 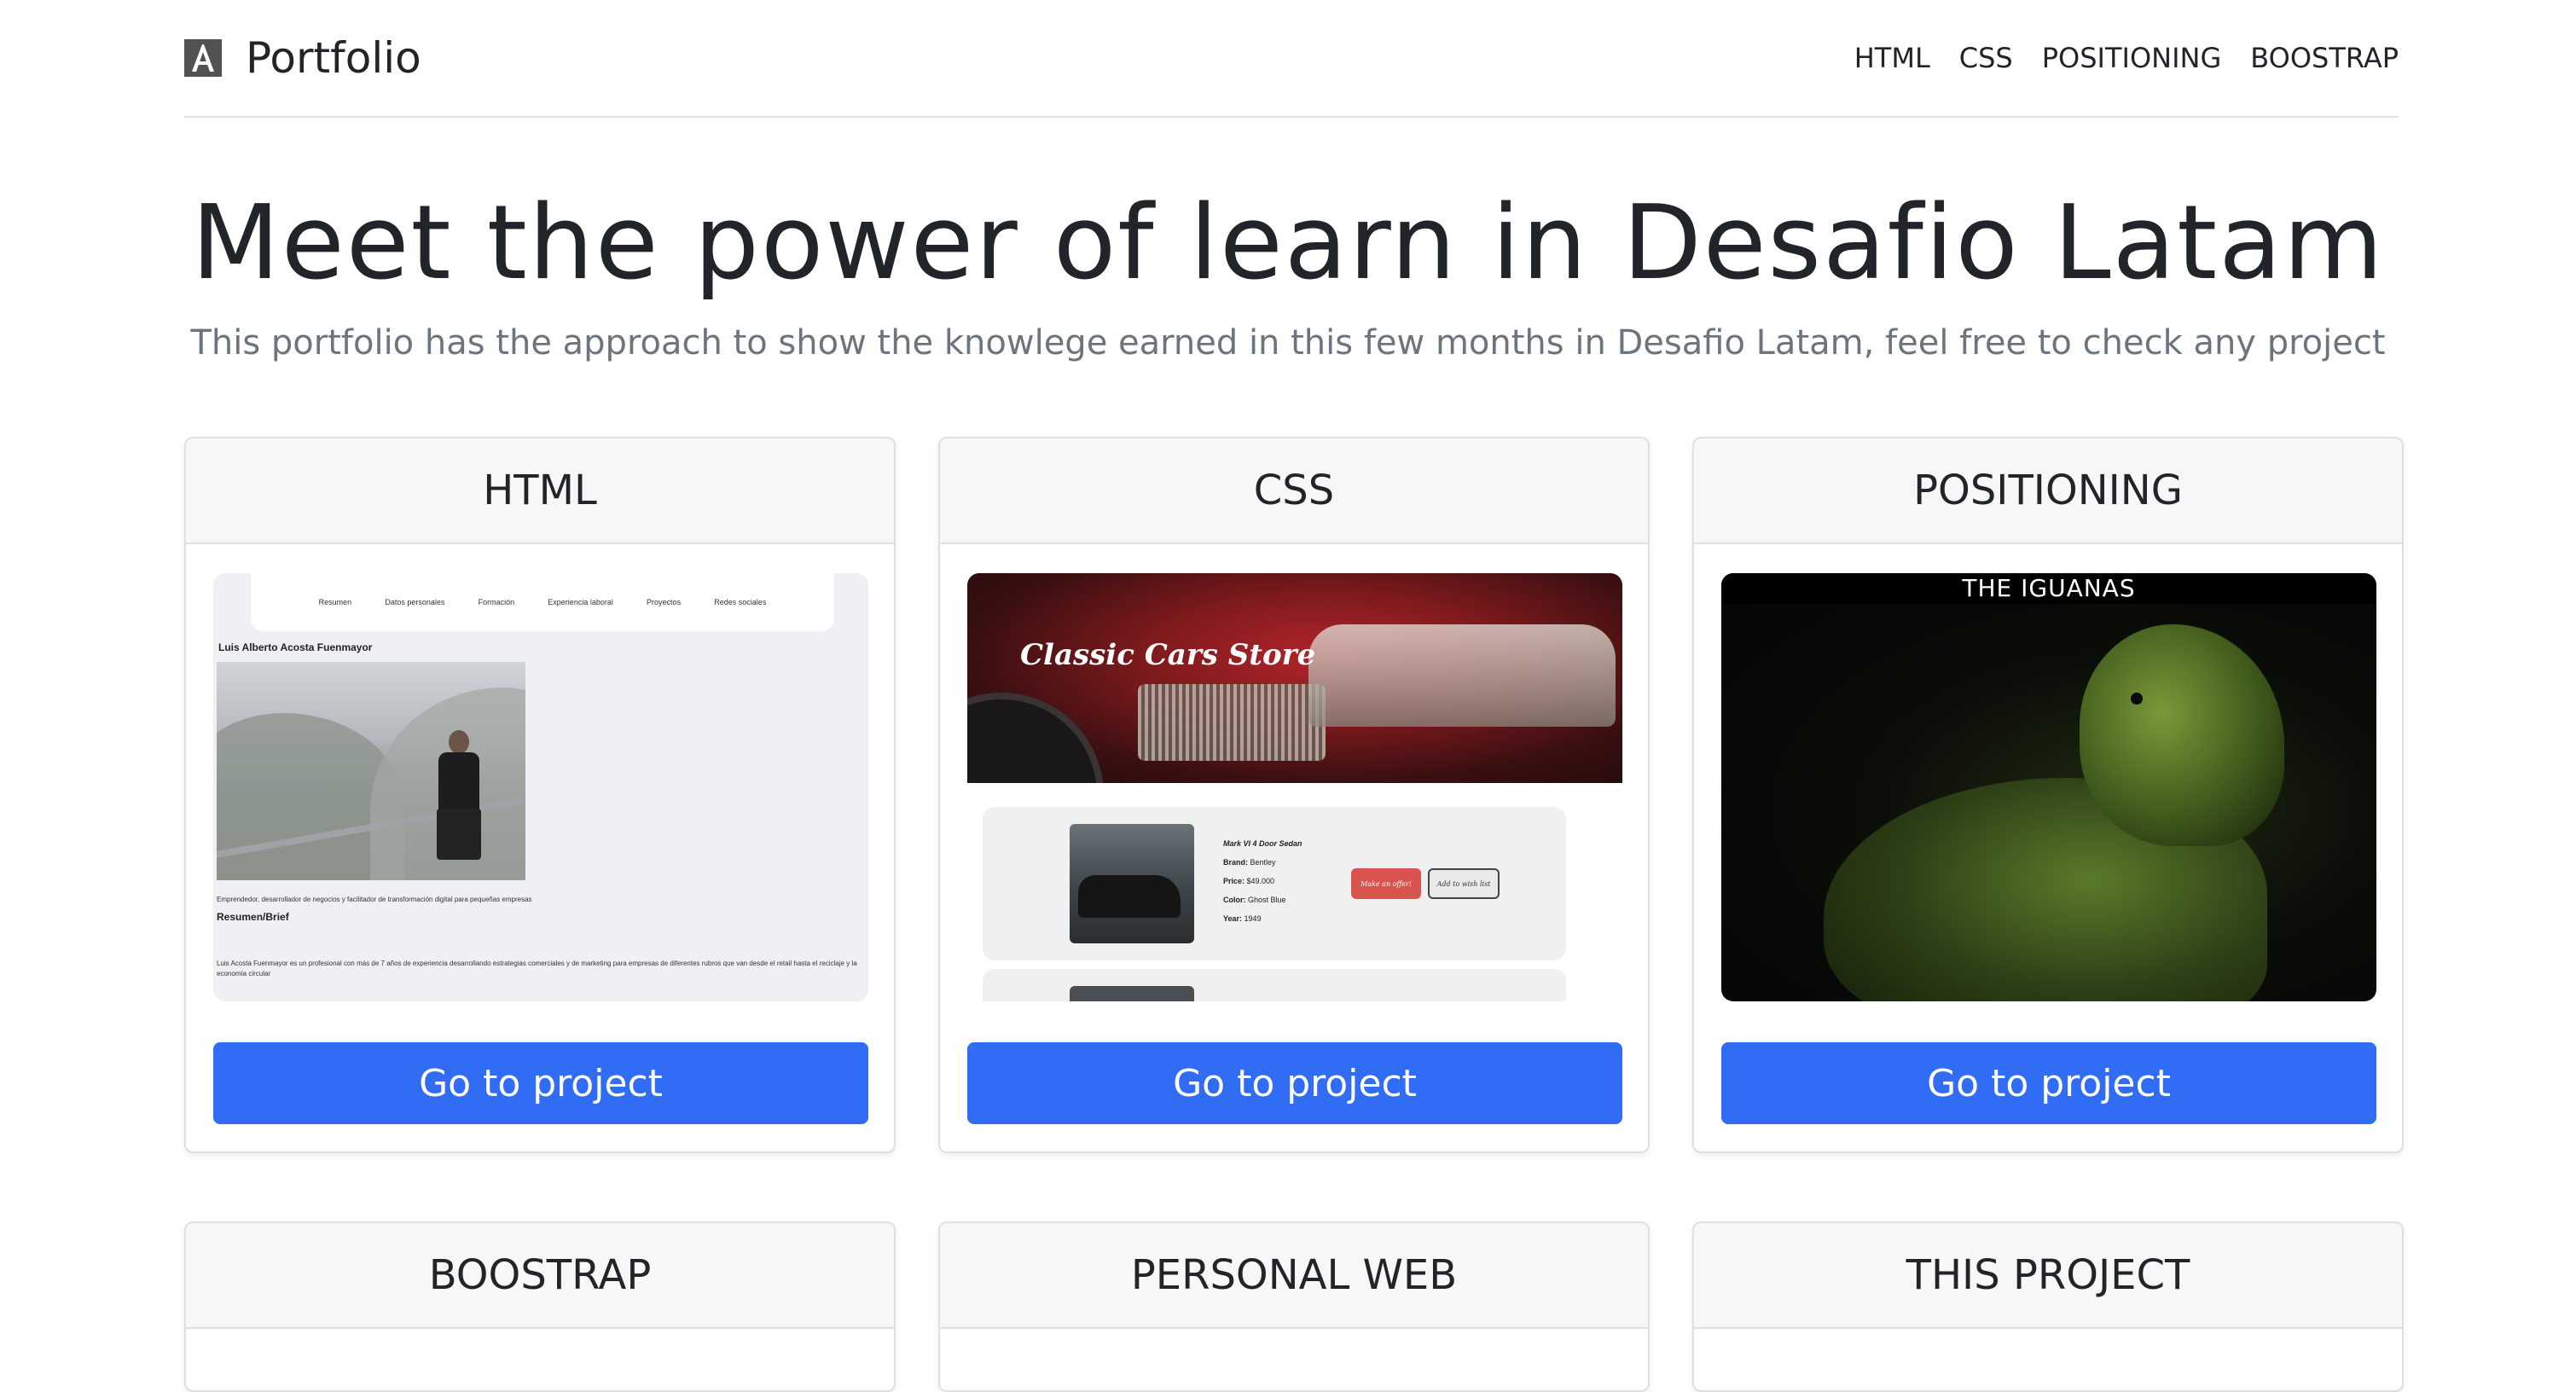 What do you see at coordinates (1234, 881) in the screenshot?
I see `car-price-label: Price:` at bounding box center [1234, 881].